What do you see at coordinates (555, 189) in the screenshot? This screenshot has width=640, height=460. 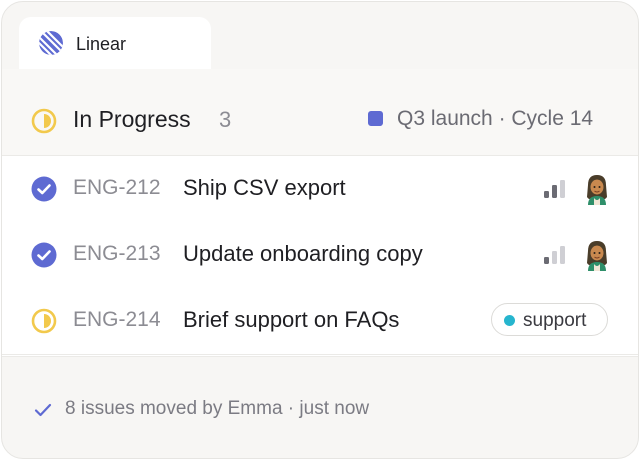 I see `priority-medium-icon` at bounding box center [555, 189].